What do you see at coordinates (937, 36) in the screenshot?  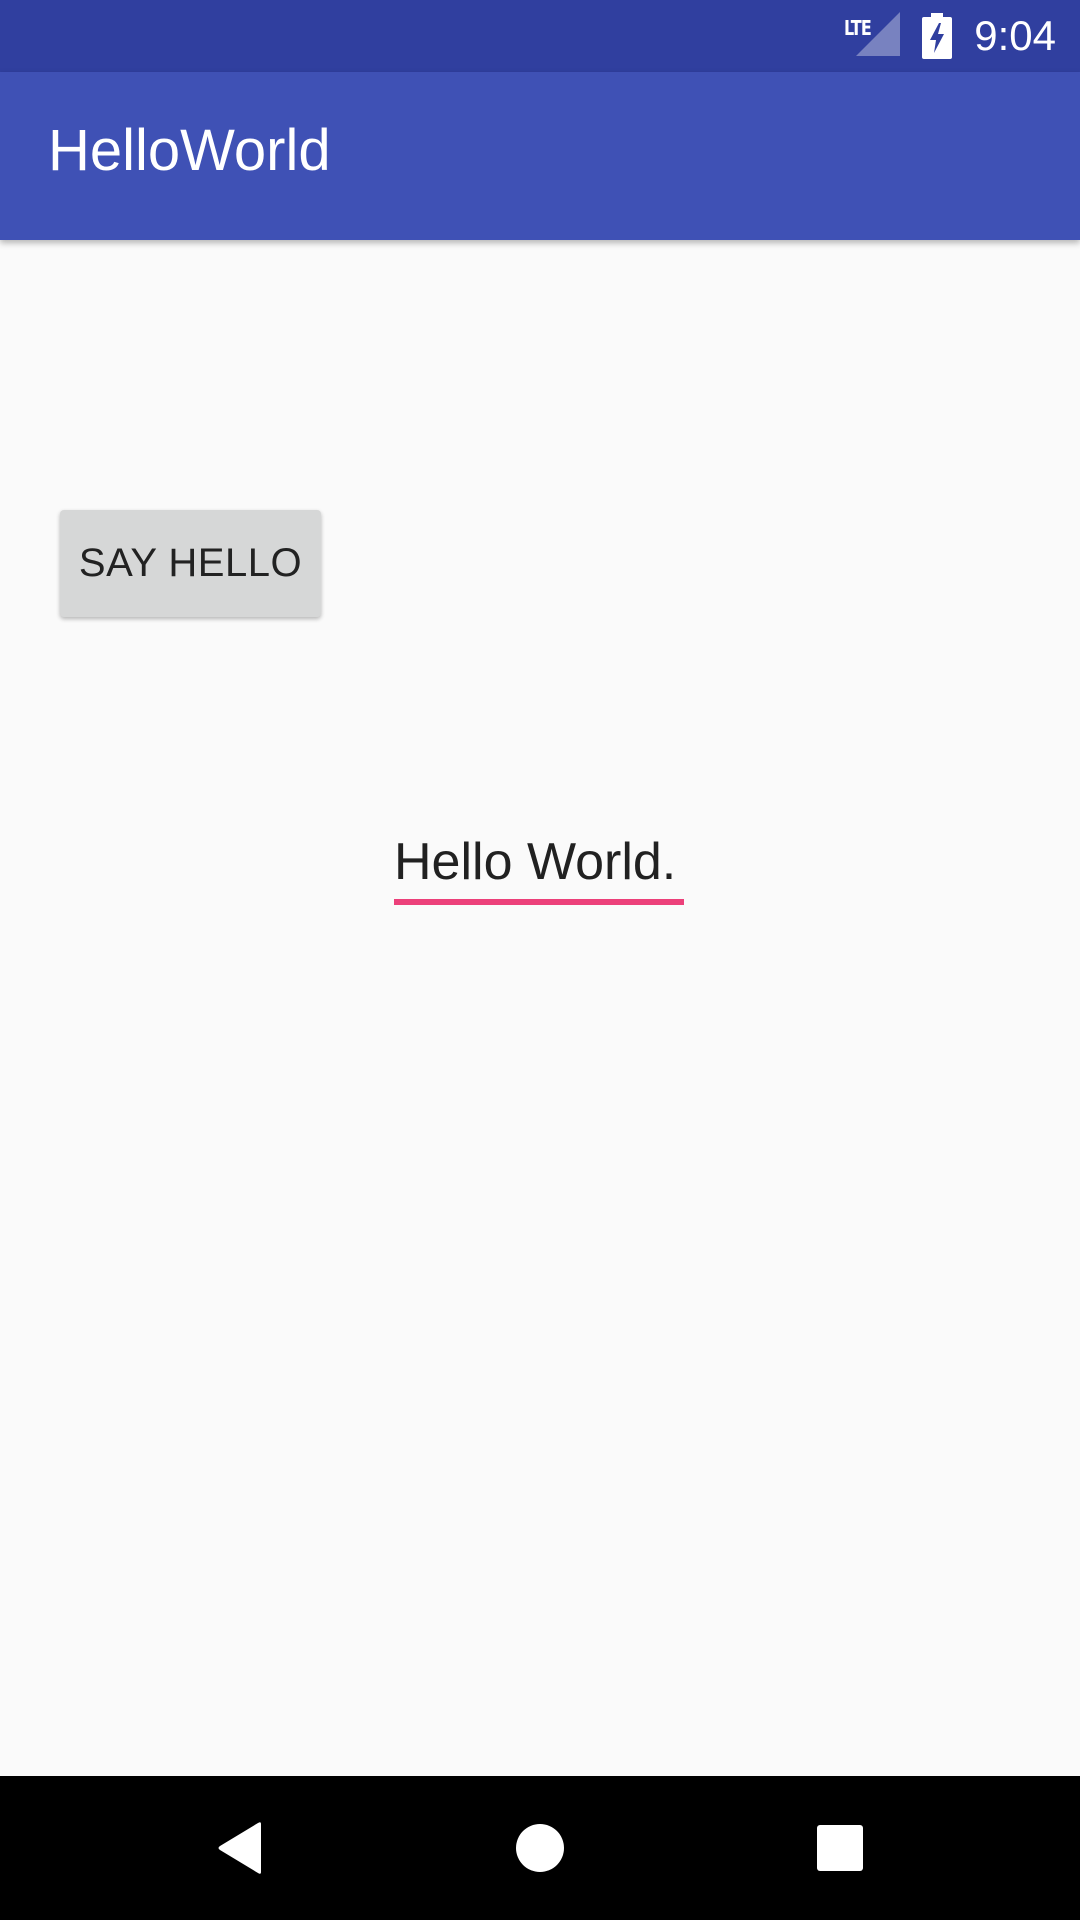 I see `battery-charging-icon` at bounding box center [937, 36].